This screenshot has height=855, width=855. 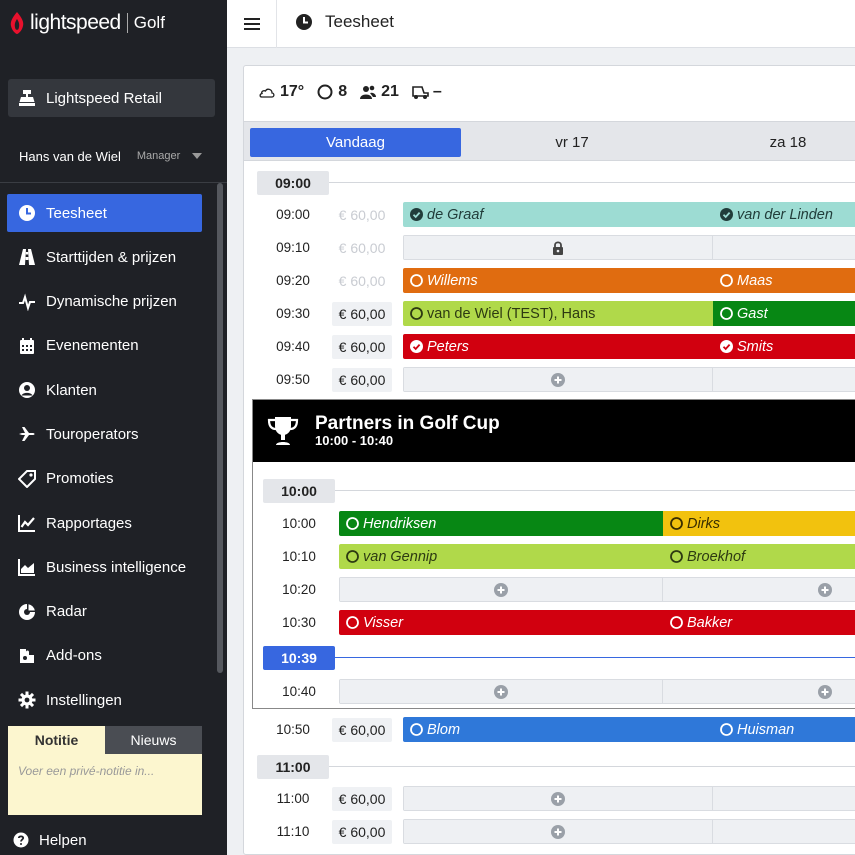 I want to click on slots-count: 8, so click(x=343, y=91).